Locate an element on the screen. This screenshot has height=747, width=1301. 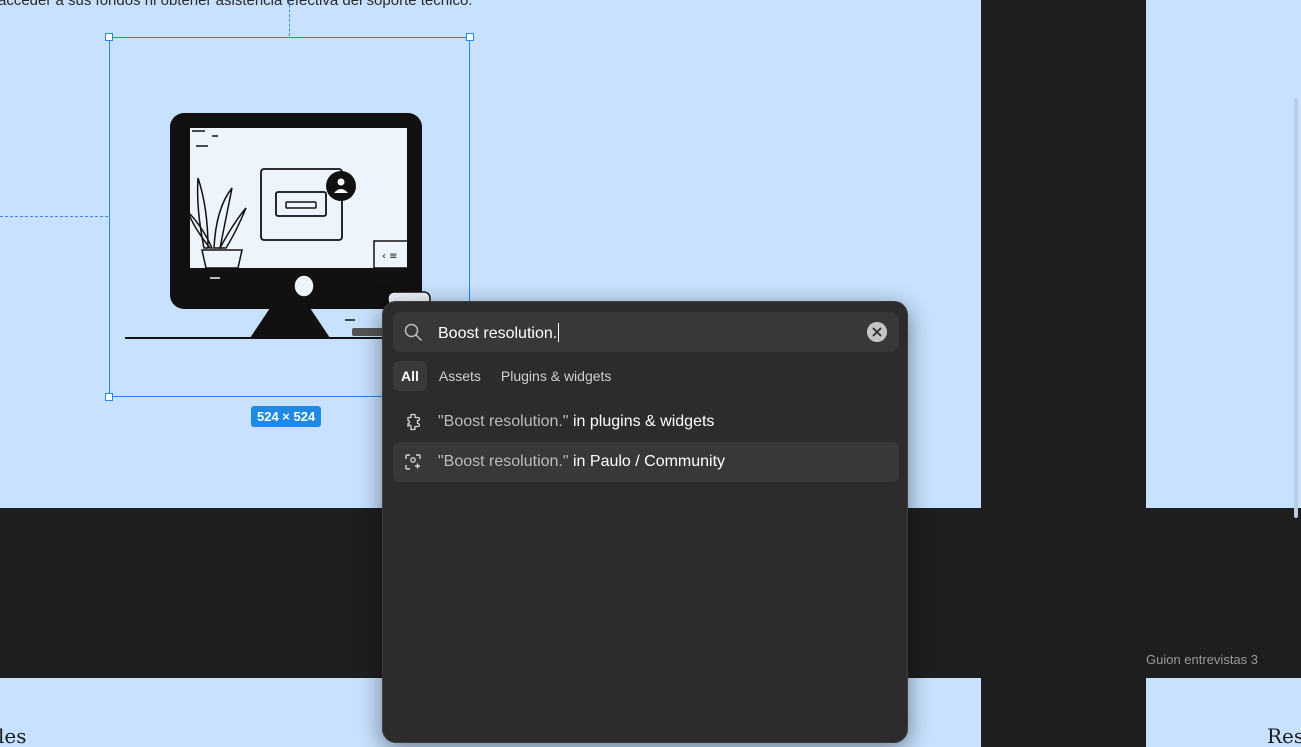
search-field: Boost resolution. is located at coordinates (646, 332).